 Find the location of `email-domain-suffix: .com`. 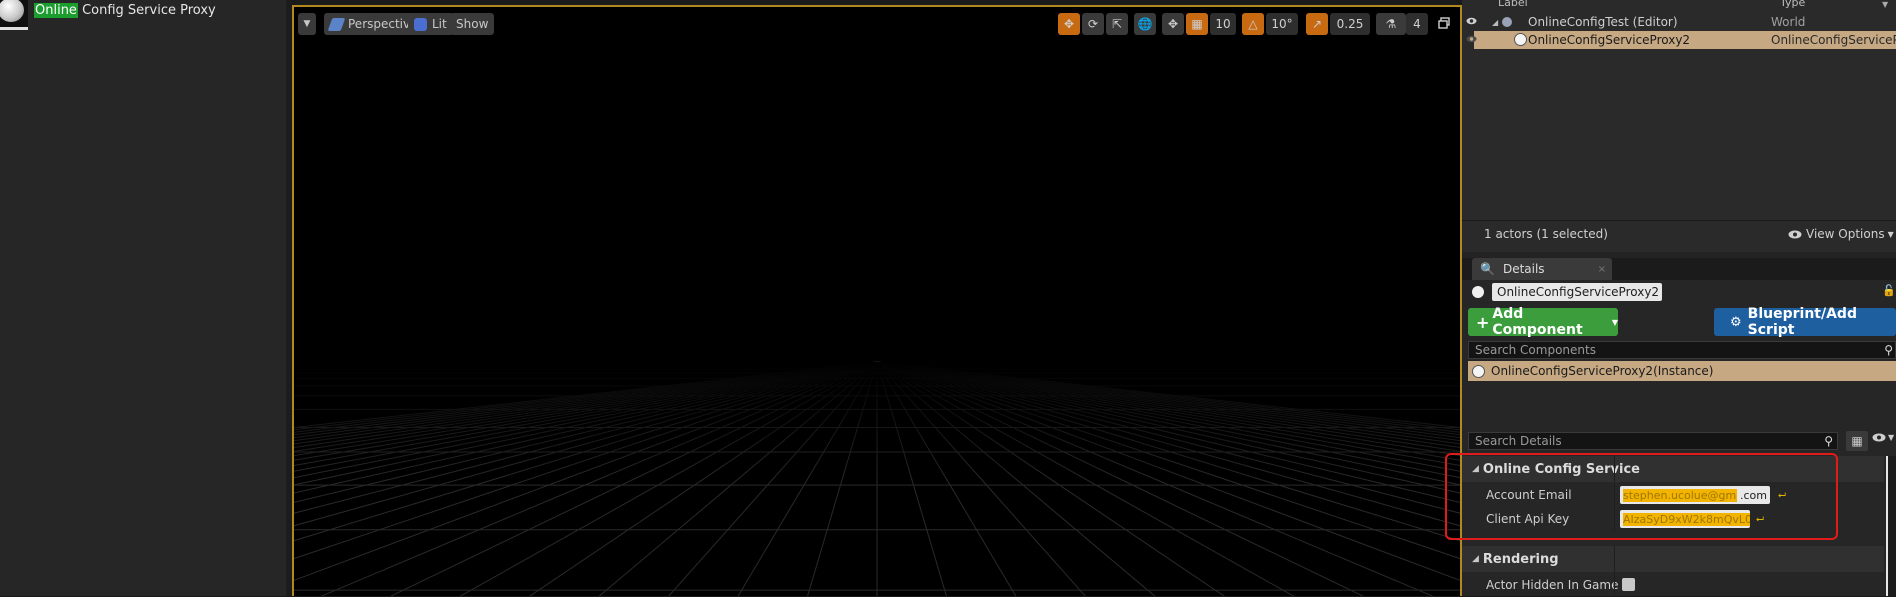

email-domain-suffix: .com is located at coordinates (1753, 495).